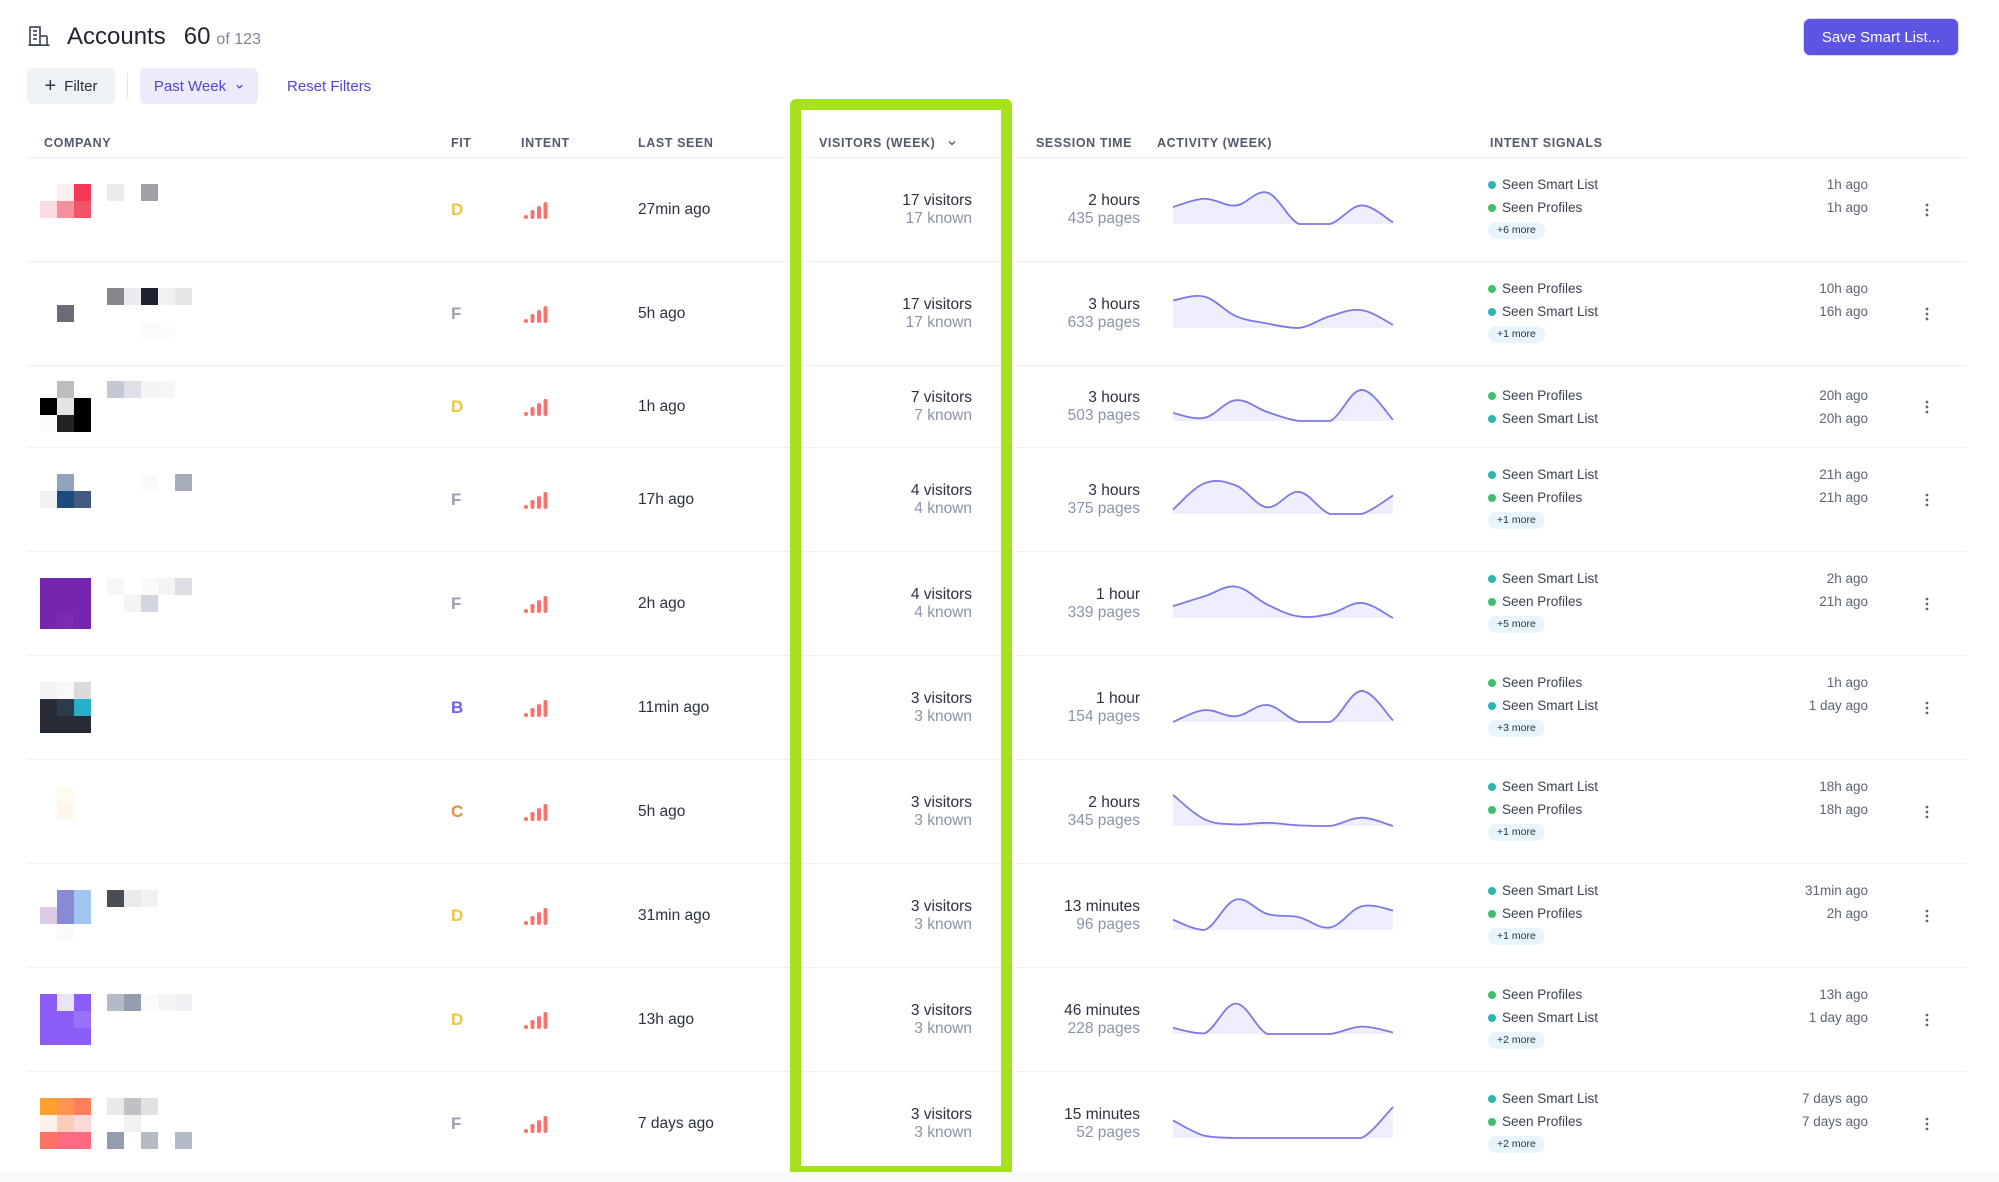  I want to click on signal-time: 18h ago, so click(1843, 809).